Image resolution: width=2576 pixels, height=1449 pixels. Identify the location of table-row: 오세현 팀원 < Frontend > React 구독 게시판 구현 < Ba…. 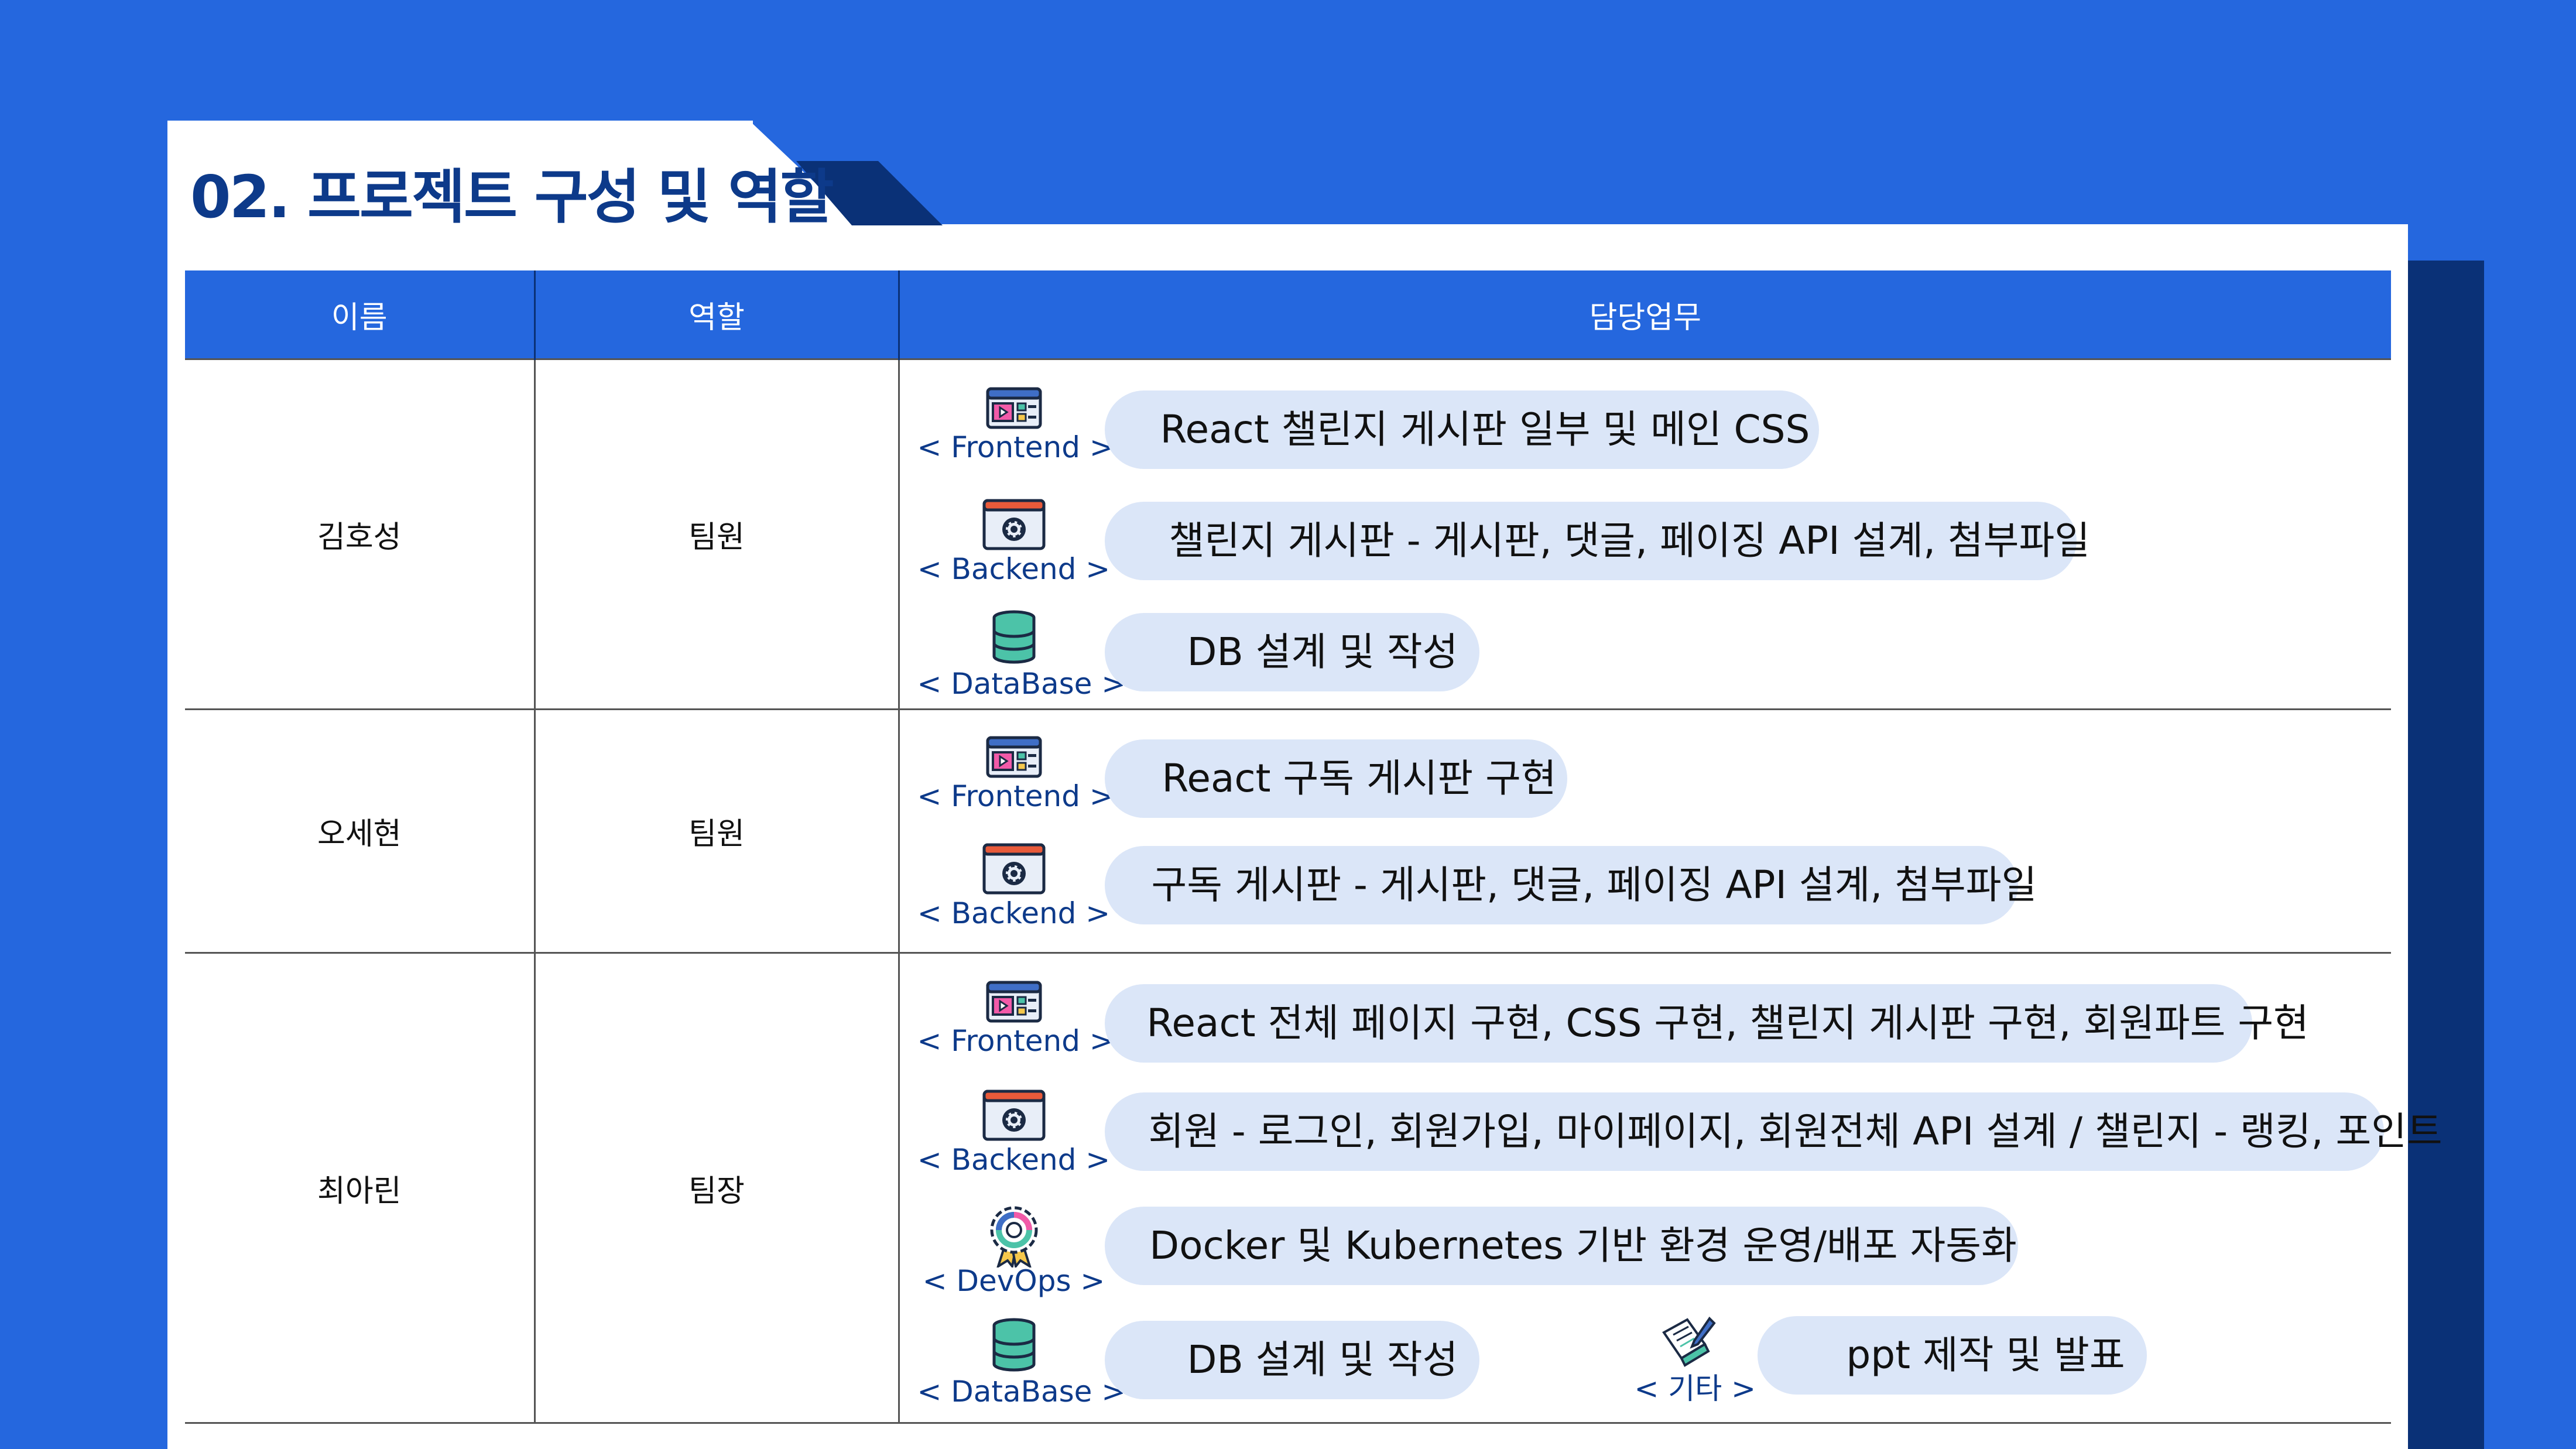
(1288, 830).